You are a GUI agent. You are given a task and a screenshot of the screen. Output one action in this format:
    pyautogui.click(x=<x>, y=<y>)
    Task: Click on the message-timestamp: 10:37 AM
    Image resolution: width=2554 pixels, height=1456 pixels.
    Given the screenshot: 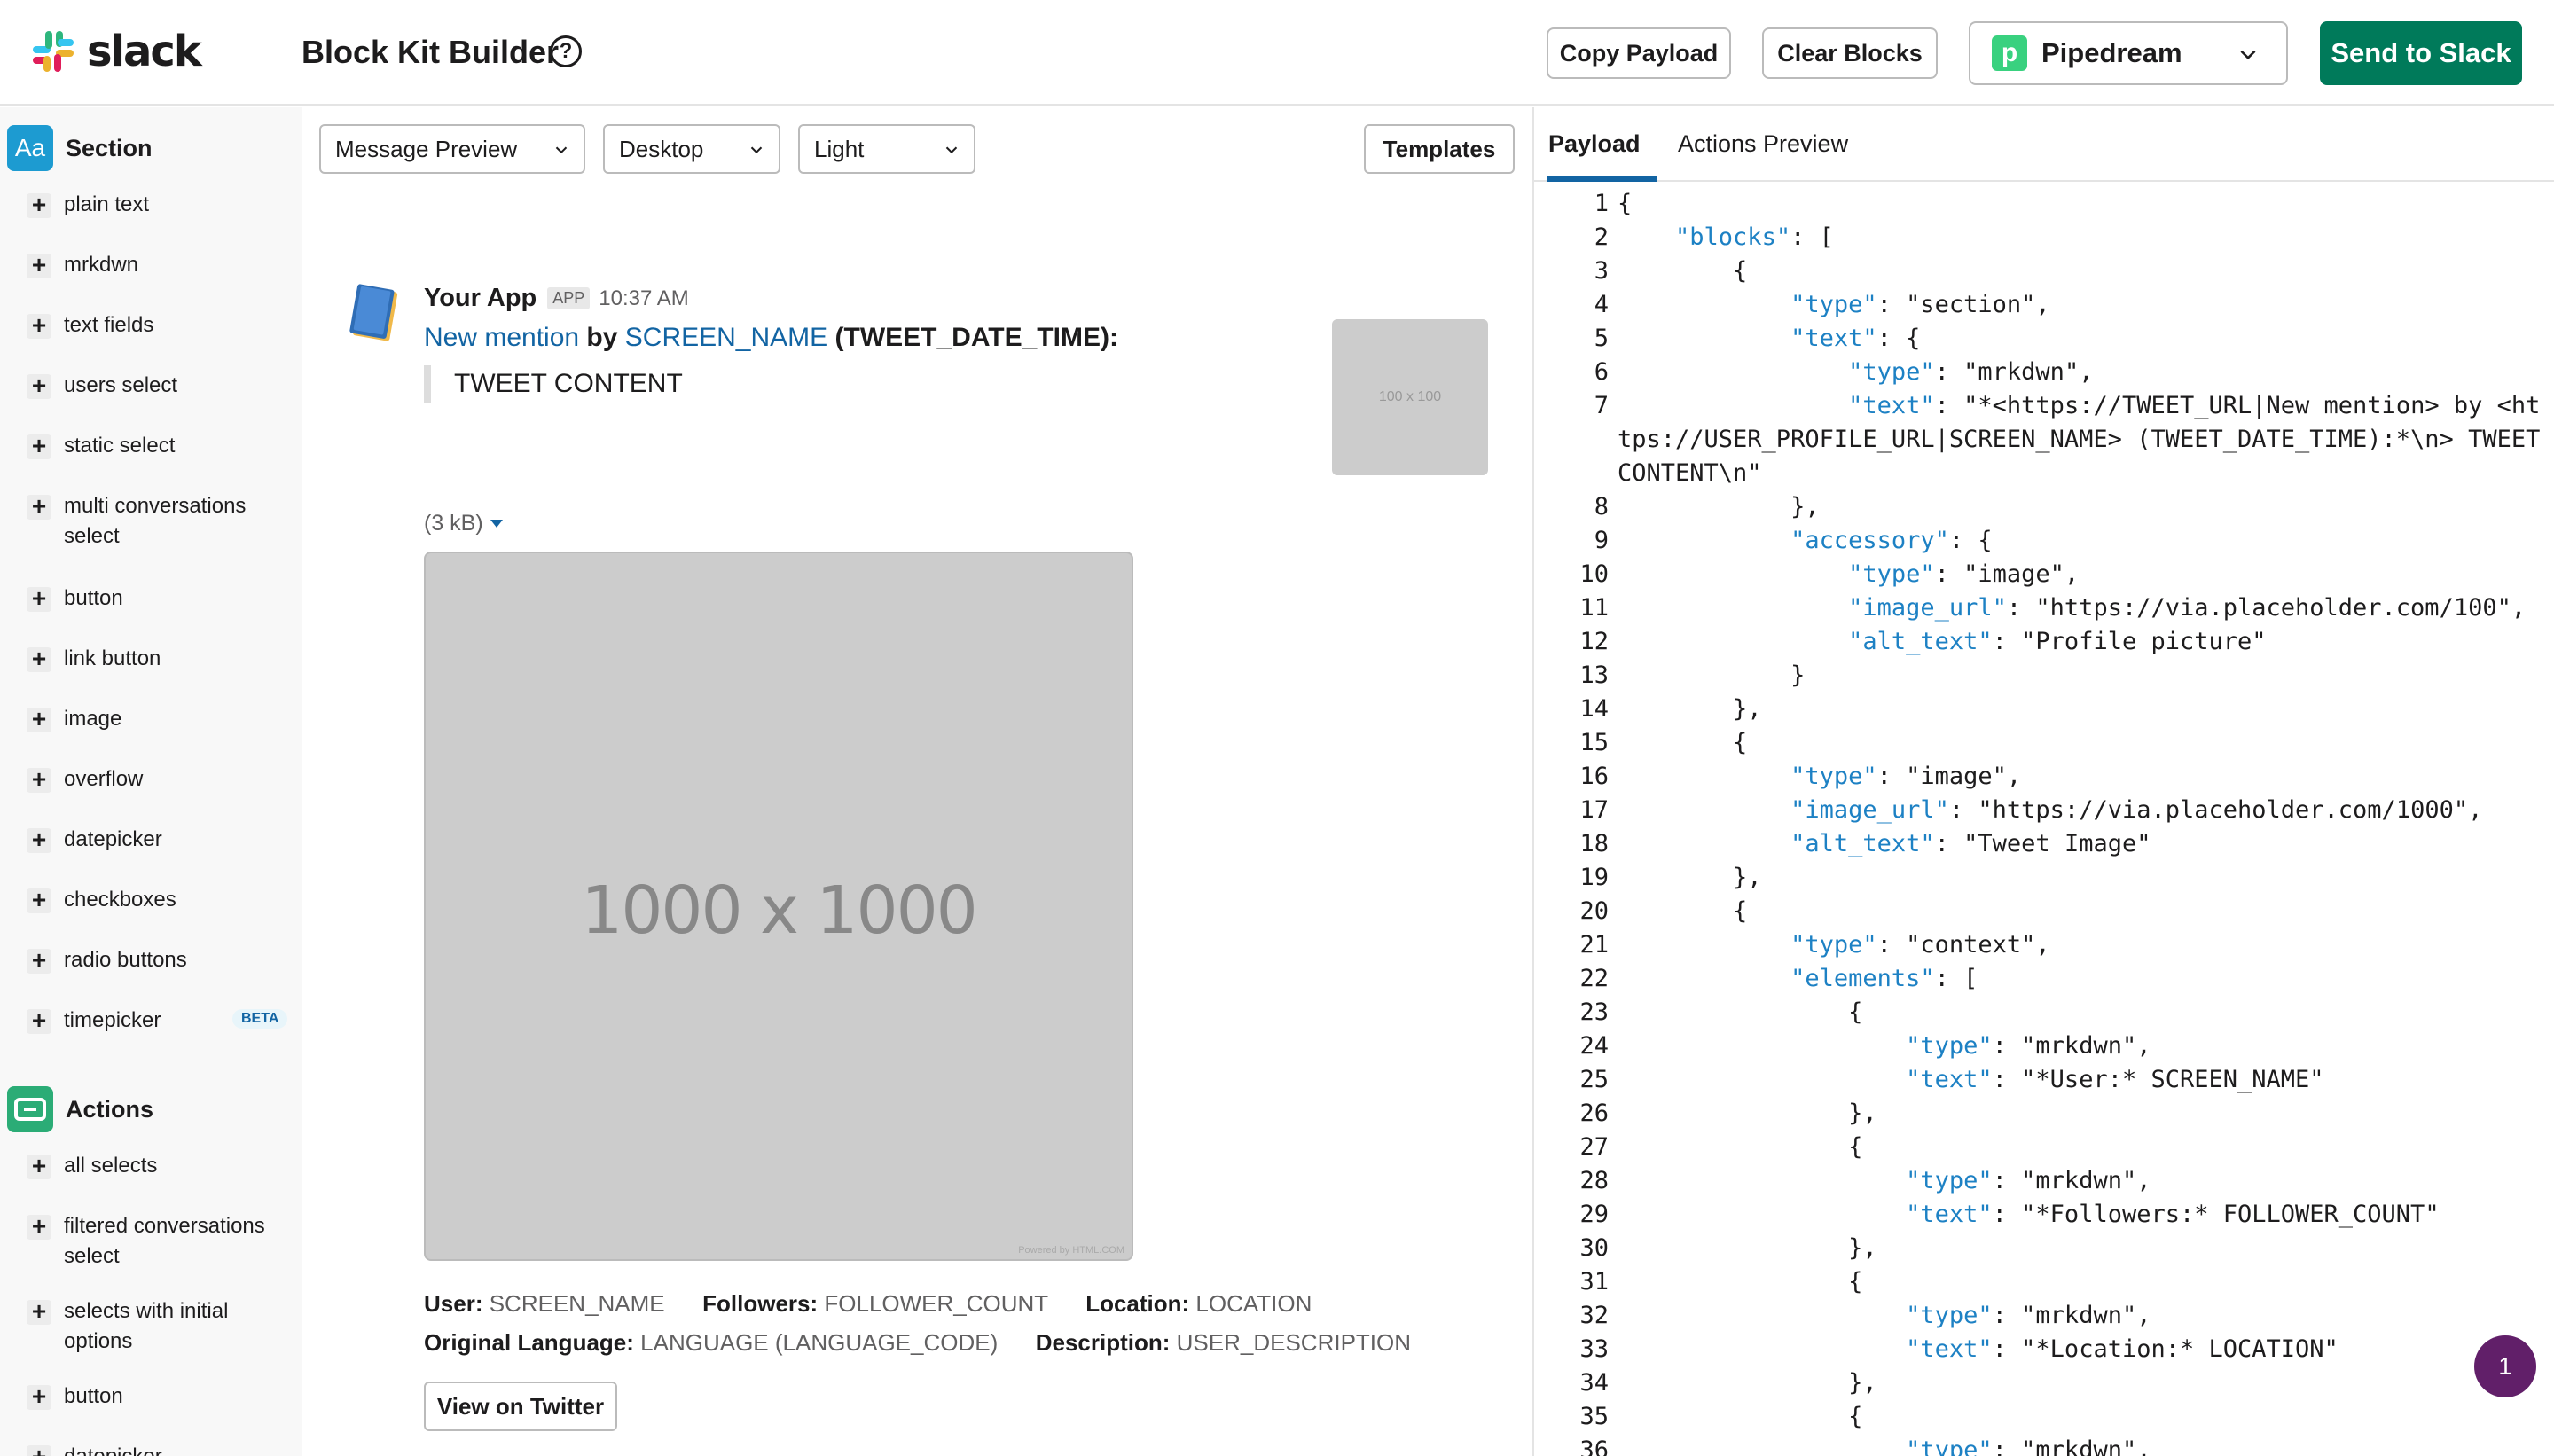 What is the action you would take?
    pyautogui.click(x=643, y=298)
    